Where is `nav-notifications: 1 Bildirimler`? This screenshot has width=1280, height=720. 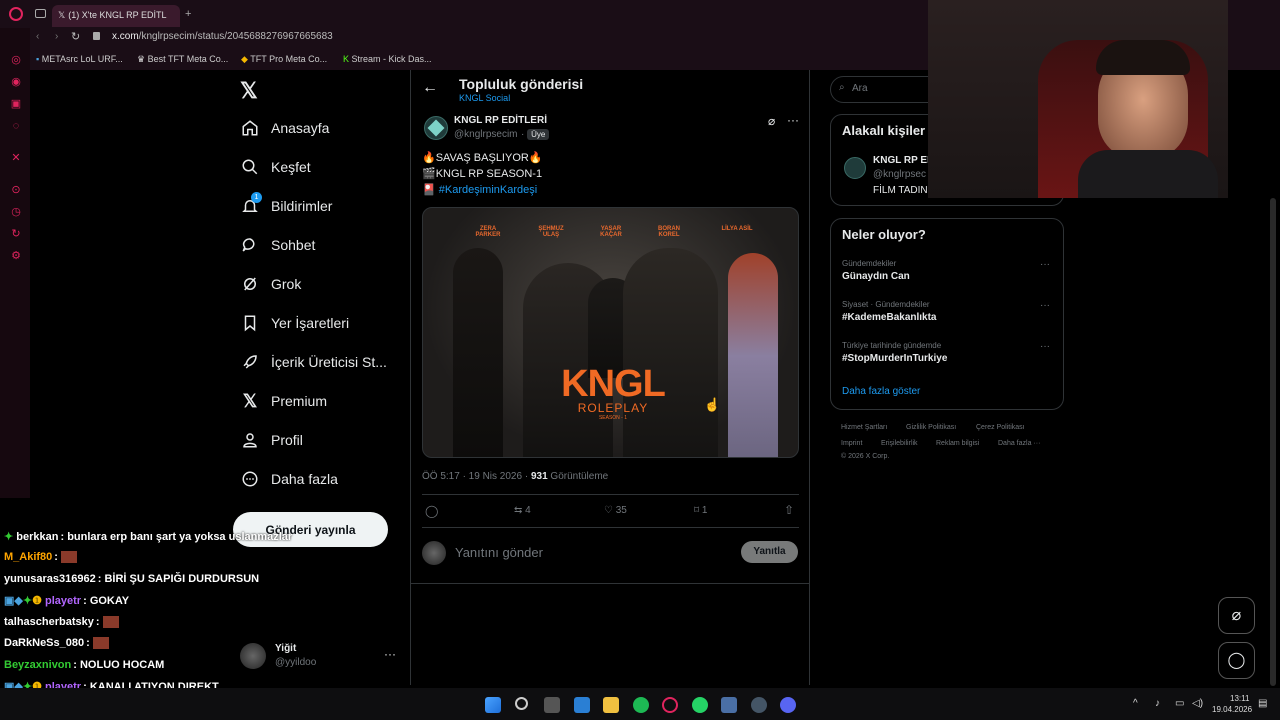
nav-notifications: 1 Bildirimler is located at coordinates (286, 204).